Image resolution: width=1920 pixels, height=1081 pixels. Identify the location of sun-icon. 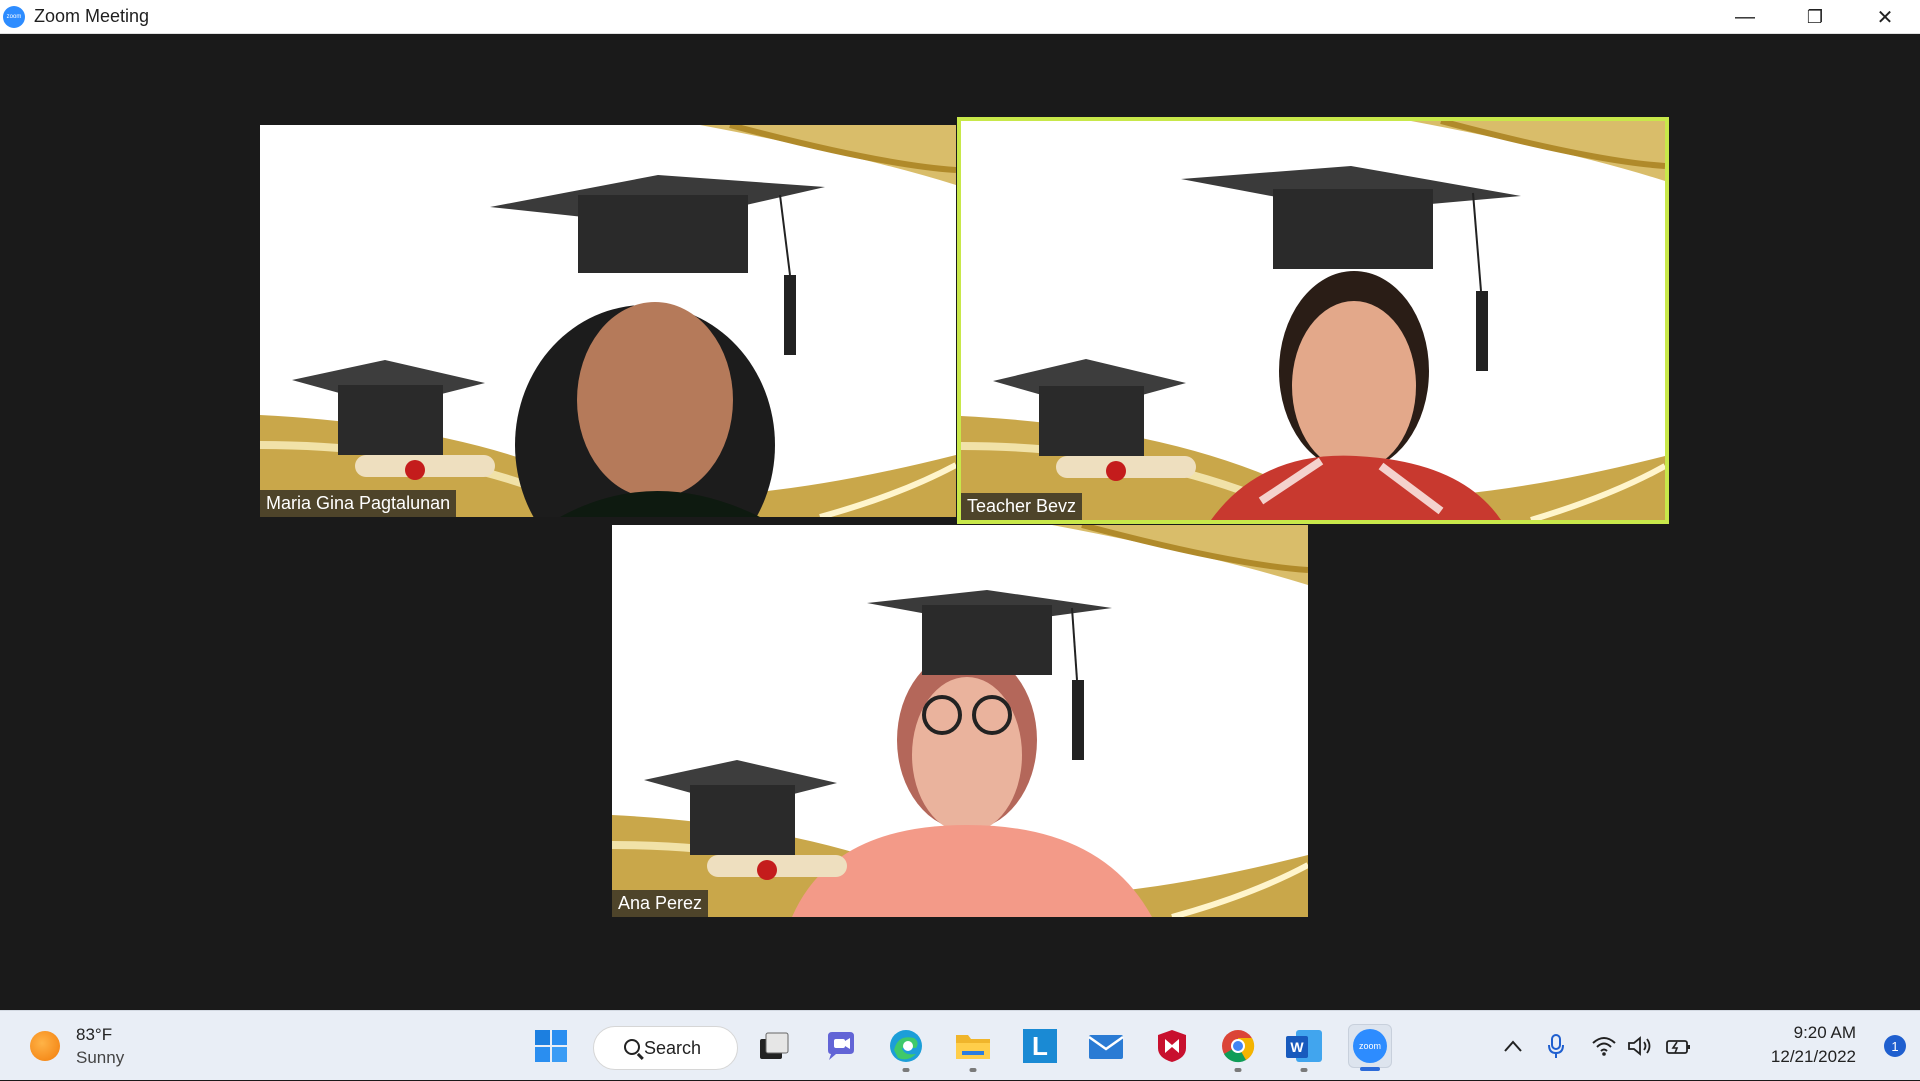
(45, 1046).